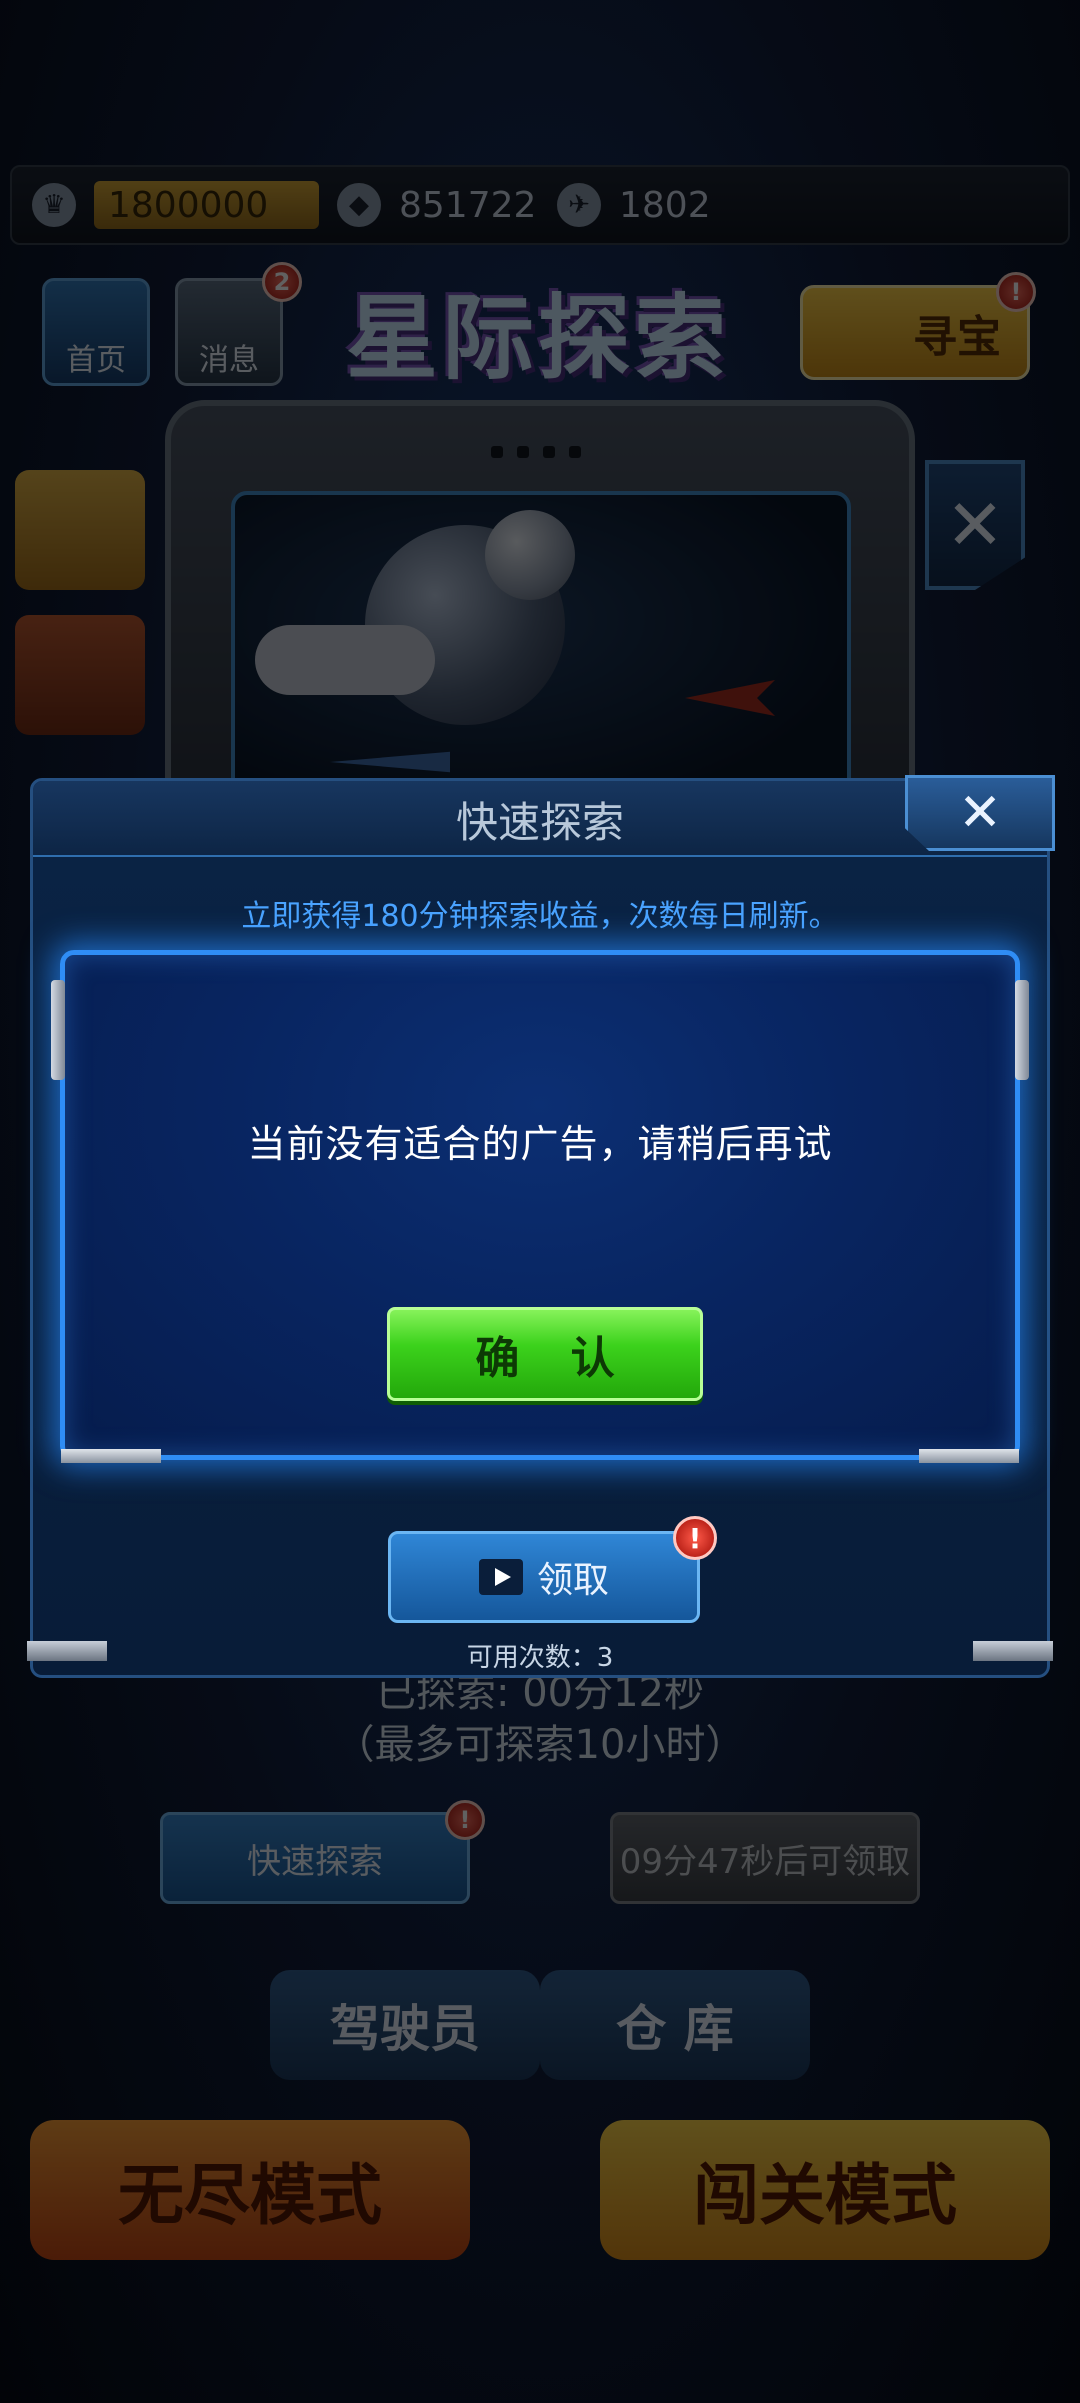 This screenshot has height=2403, width=1080. What do you see at coordinates (536, 452) in the screenshot?
I see `monitor-dots` at bounding box center [536, 452].